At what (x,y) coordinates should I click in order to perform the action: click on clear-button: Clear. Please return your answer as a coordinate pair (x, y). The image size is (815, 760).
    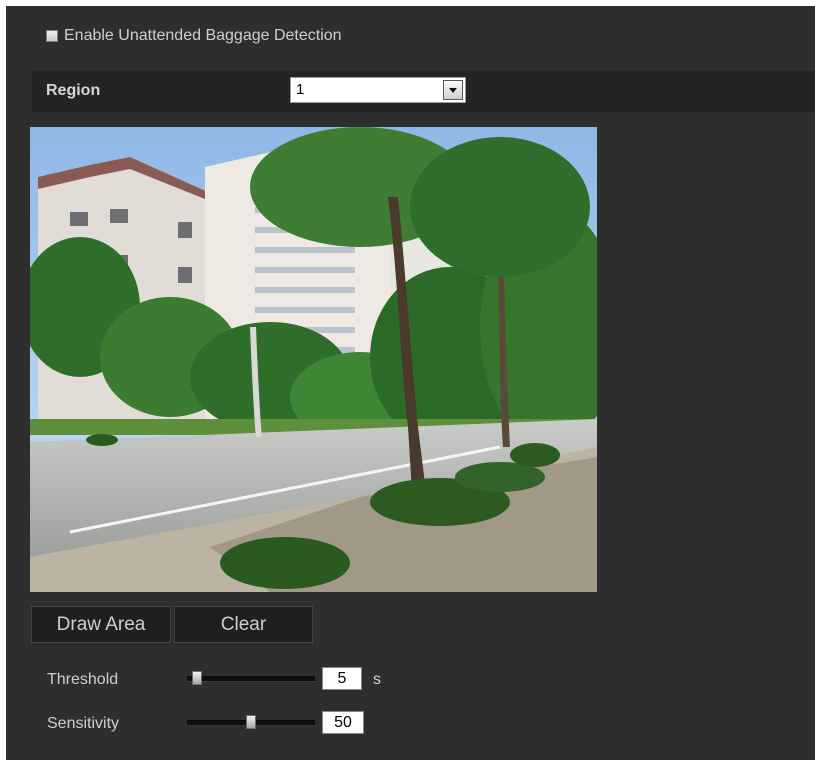
    Looking at the image, I should click on (243, 624).